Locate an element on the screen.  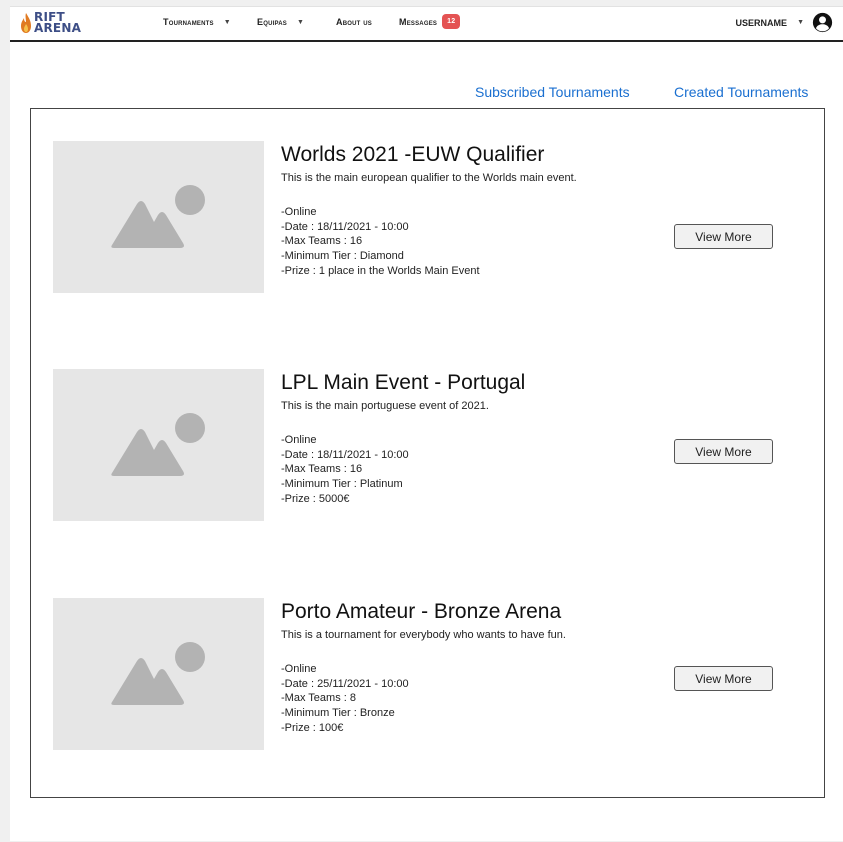
tournament-max-teams: -Max Teams : 8 is located at coordinates (318, 698).